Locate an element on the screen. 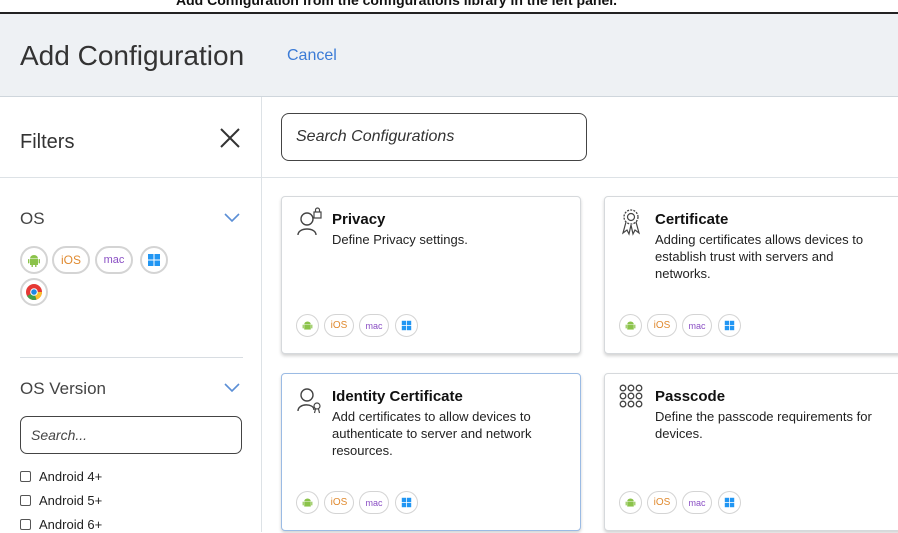  section-divider is located at coordinates (131, 357).